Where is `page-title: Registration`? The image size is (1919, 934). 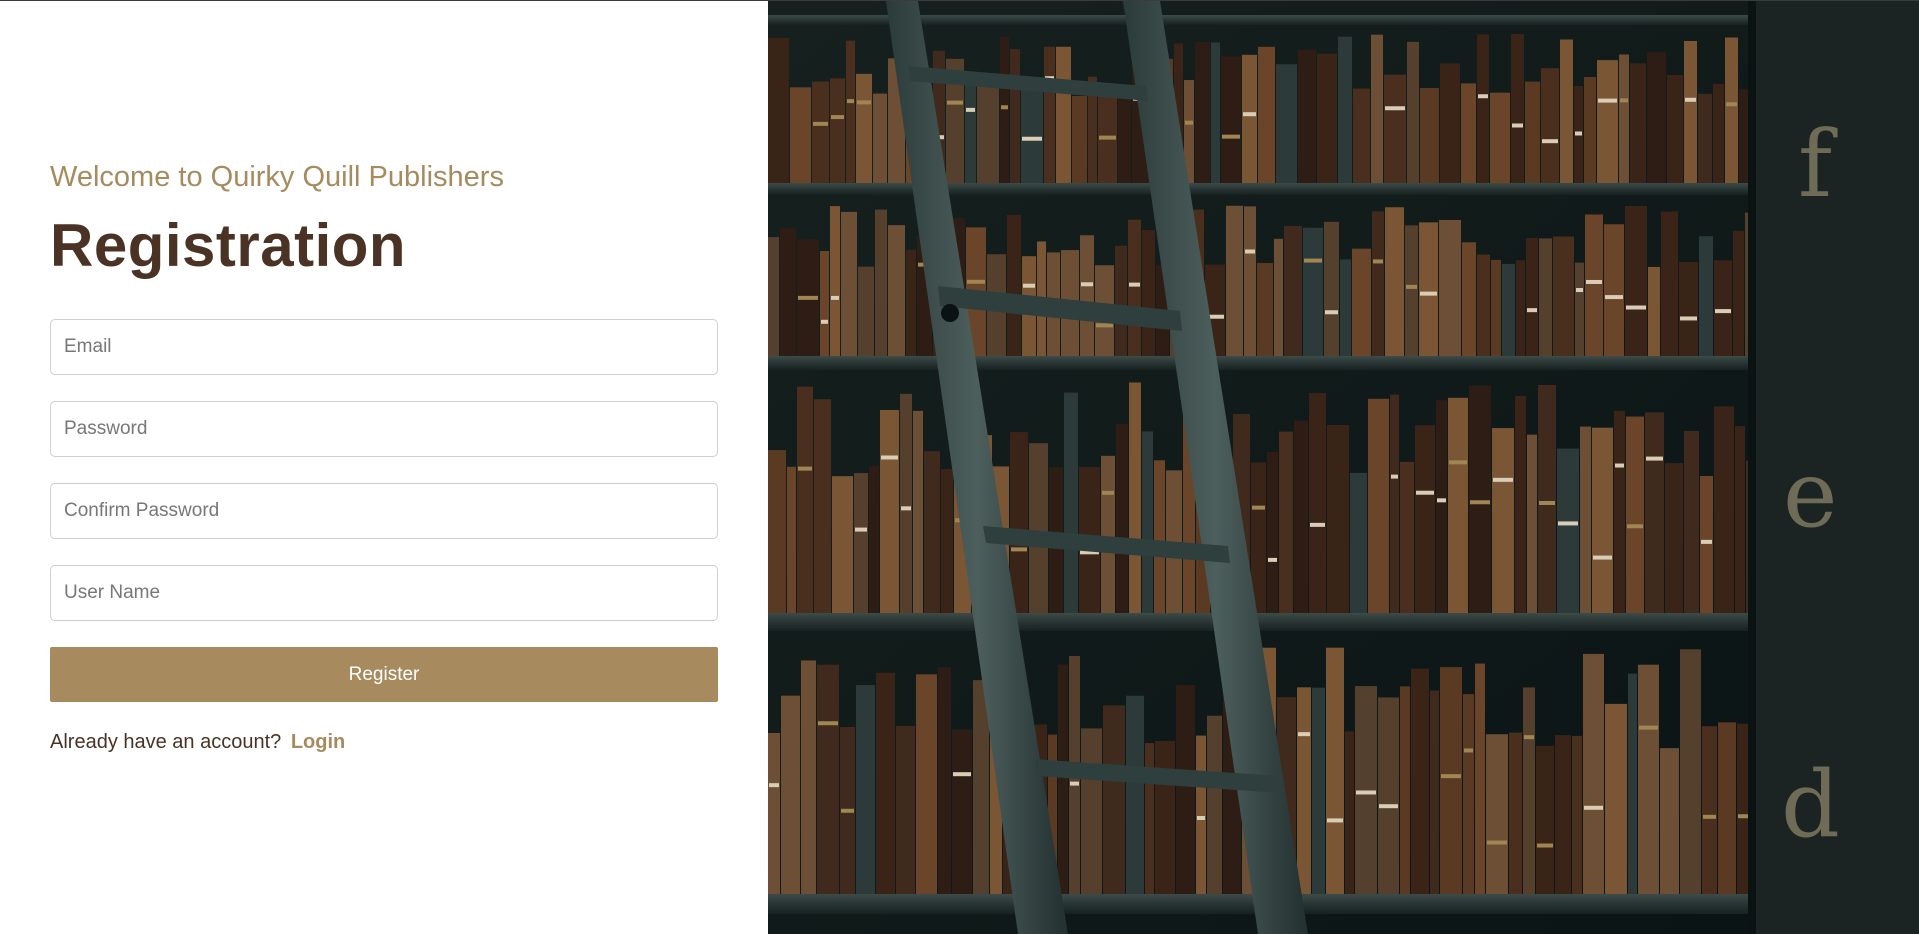
page-title: Registration is located at coordinates (228, 245).